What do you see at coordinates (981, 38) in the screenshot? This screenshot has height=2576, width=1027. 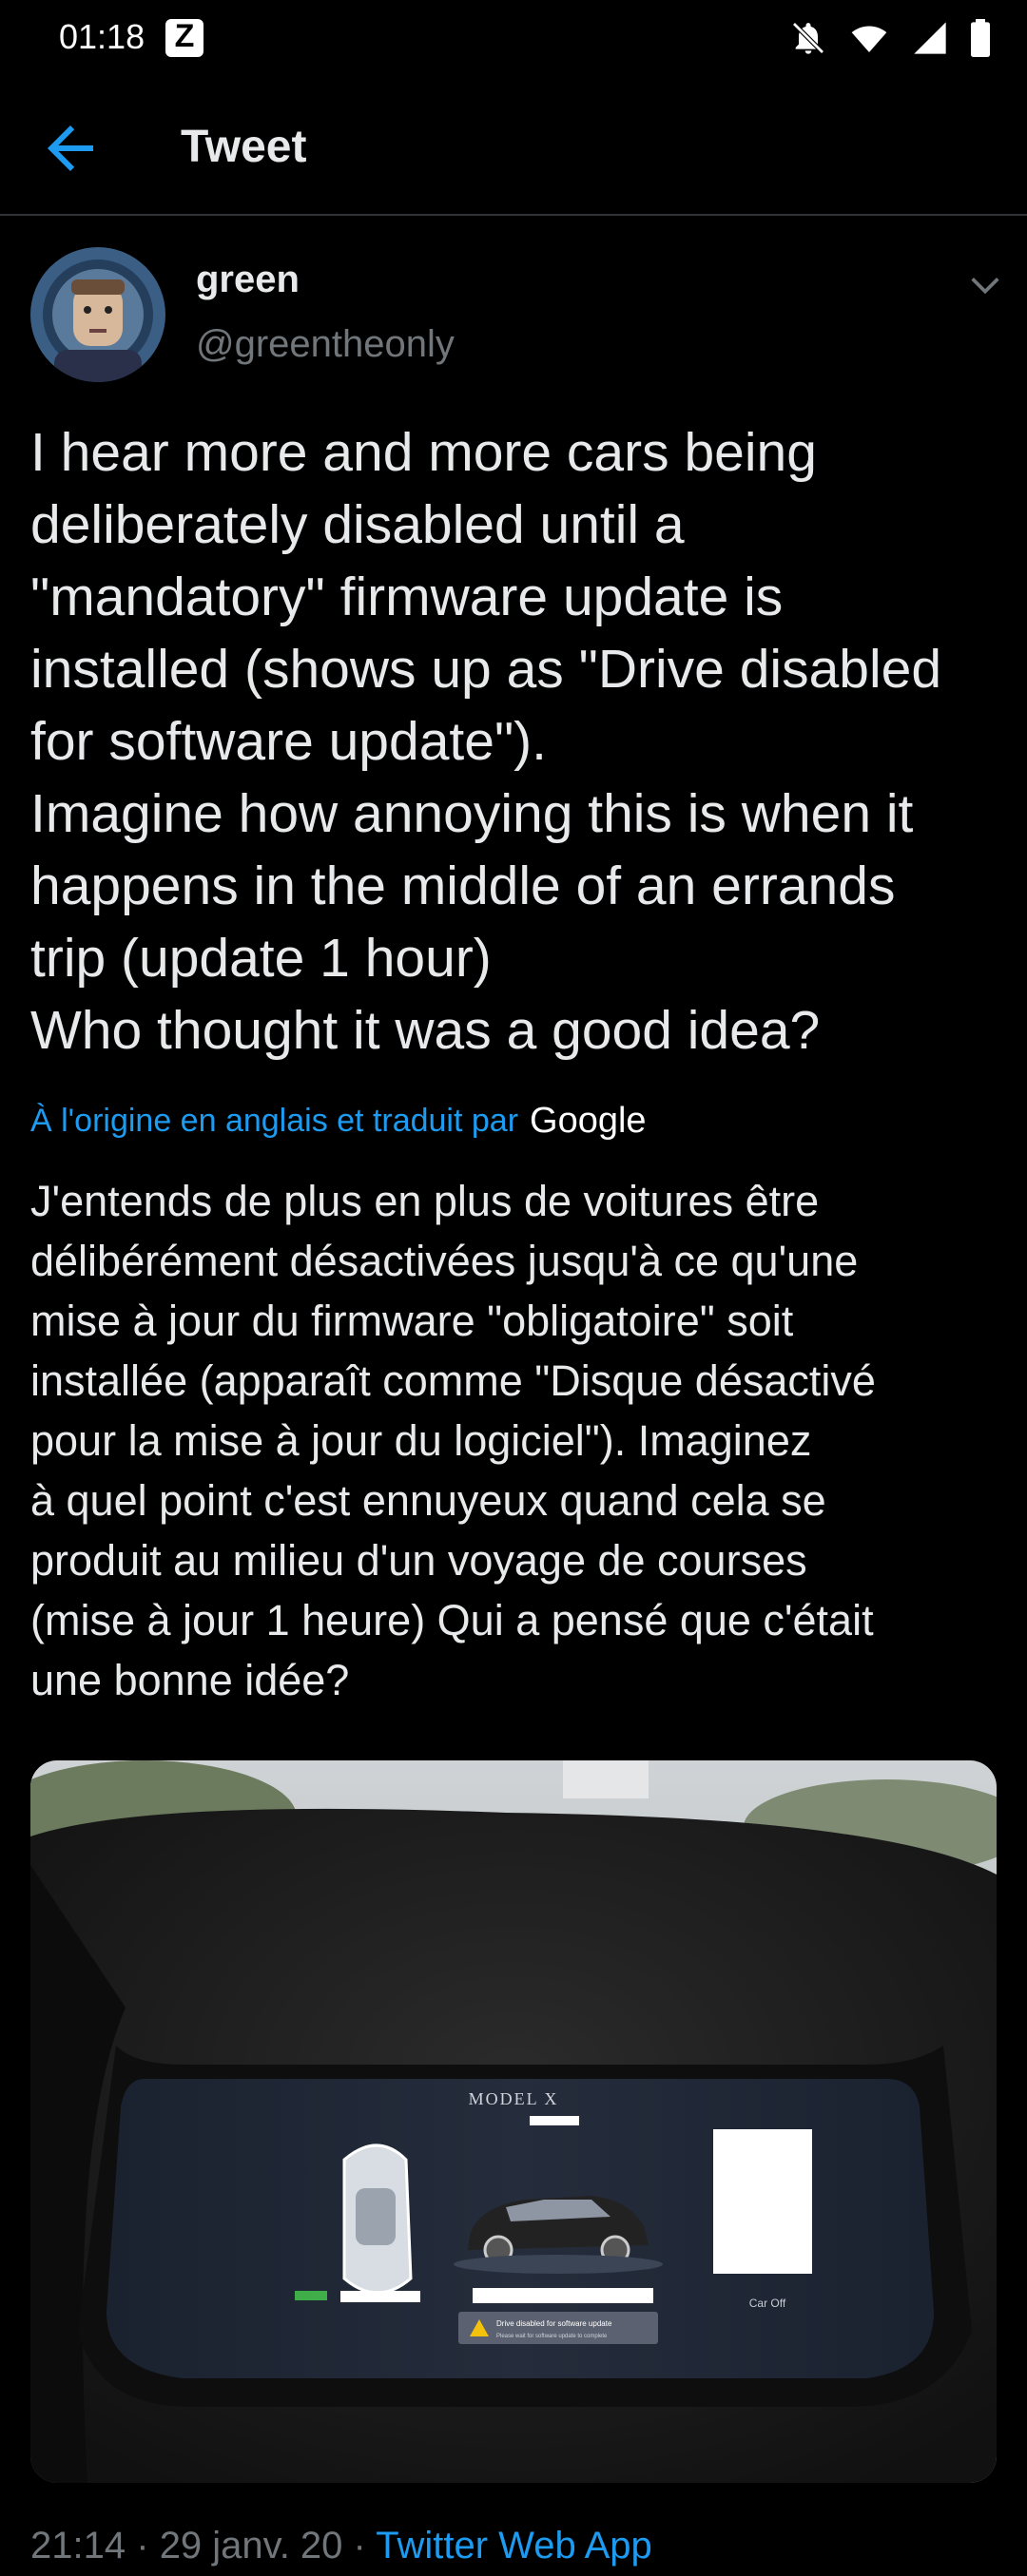 I see `battery-icon` at bounding box center [981, 38].